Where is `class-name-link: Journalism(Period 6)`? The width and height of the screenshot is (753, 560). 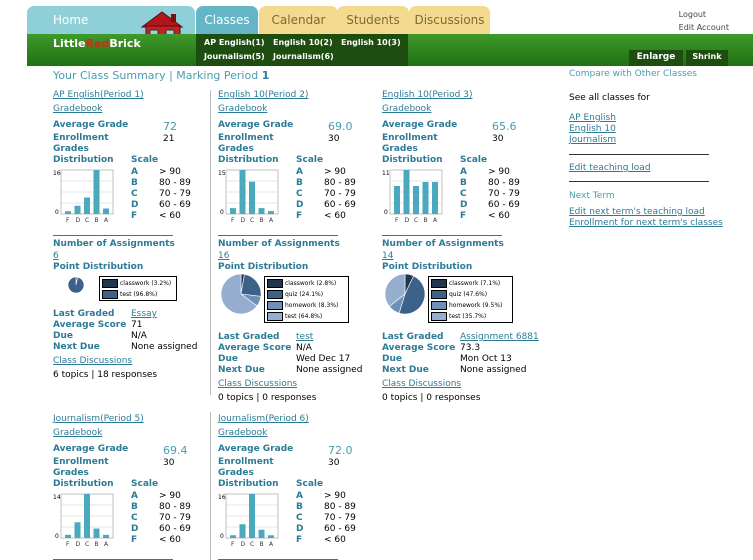 class-name-link: Journalism(Period 6) is located at coordinates (263, 419).